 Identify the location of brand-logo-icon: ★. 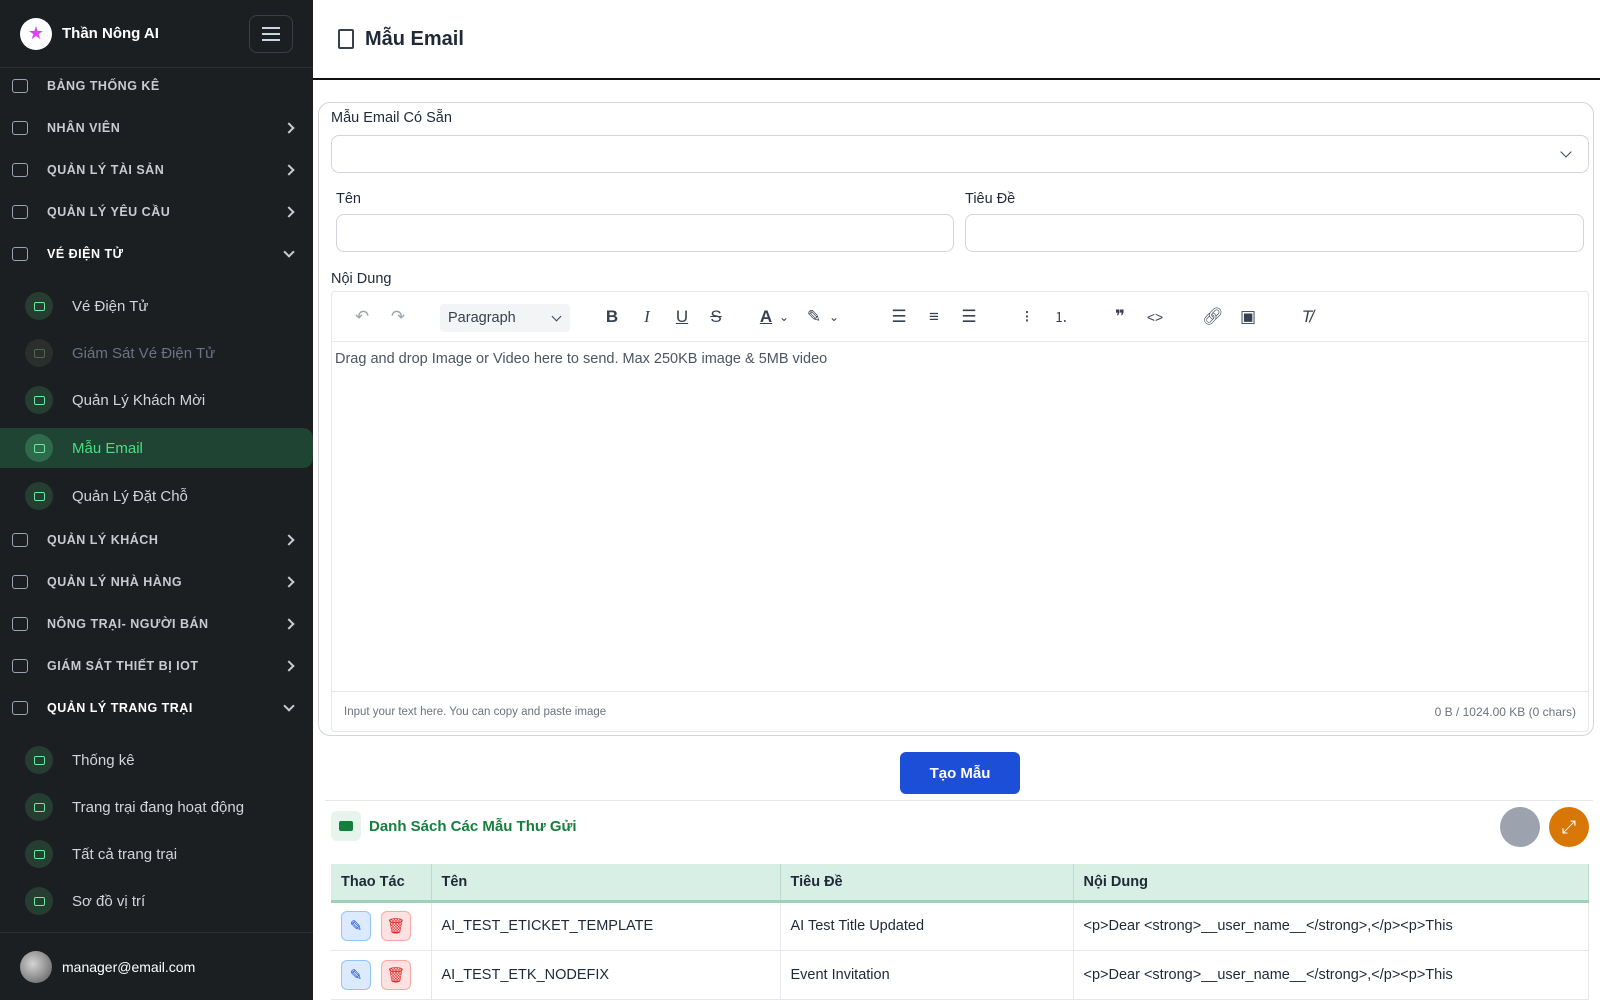
(36, 33).